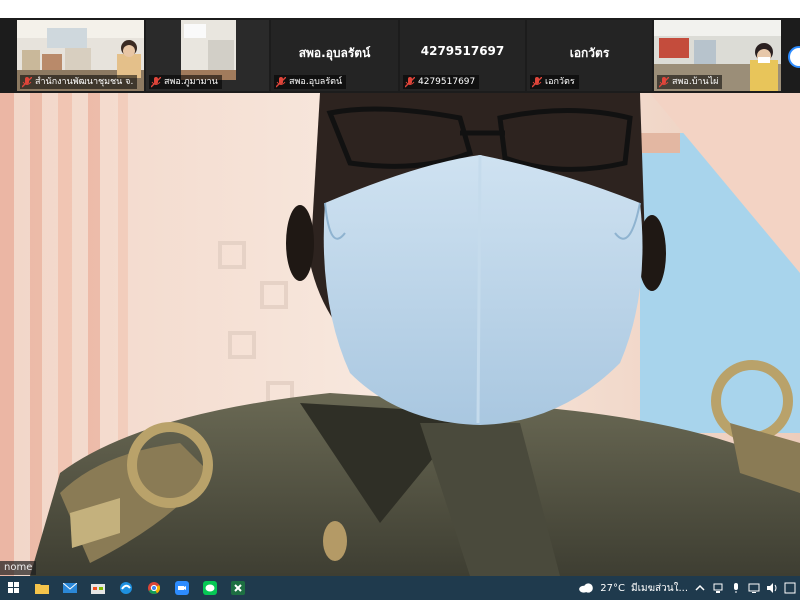 The height and width of the screenshot is (600, 800). What do you see at coordinates (80, 55) in the screenshot?
I see `participant-tile-1: สำนักงานพัฒนาชุมชน จ.` at bounding box center [80, 55].